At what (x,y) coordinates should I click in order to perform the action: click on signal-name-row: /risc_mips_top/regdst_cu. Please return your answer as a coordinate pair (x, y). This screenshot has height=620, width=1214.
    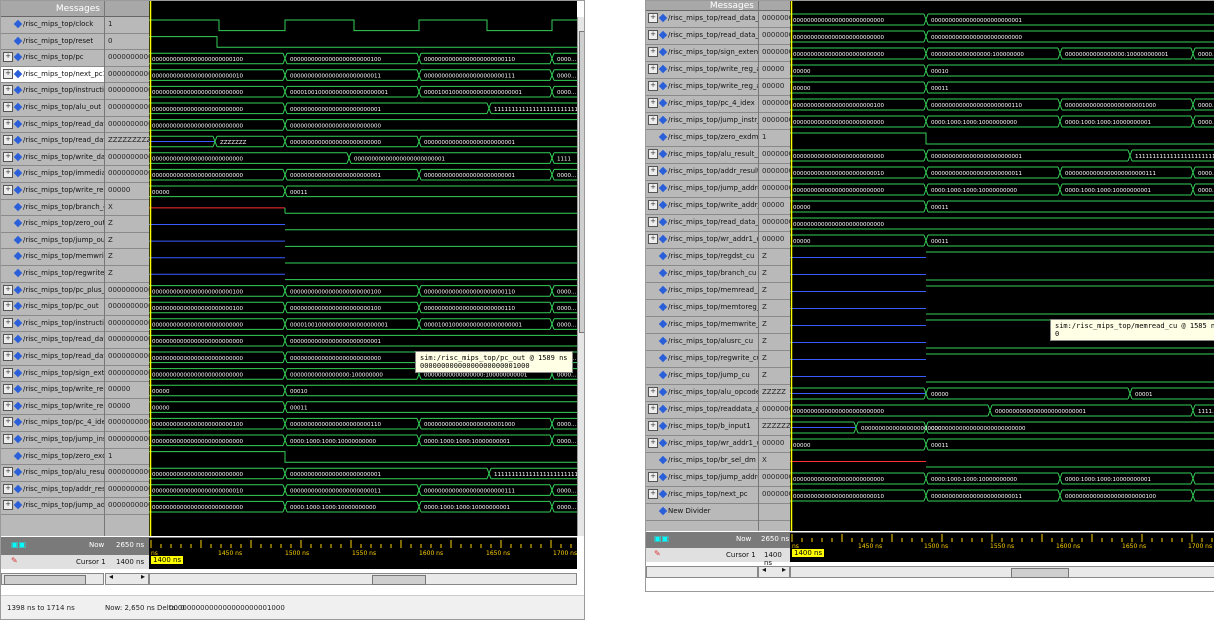
    Looking at the image, I should click on (702, 257).